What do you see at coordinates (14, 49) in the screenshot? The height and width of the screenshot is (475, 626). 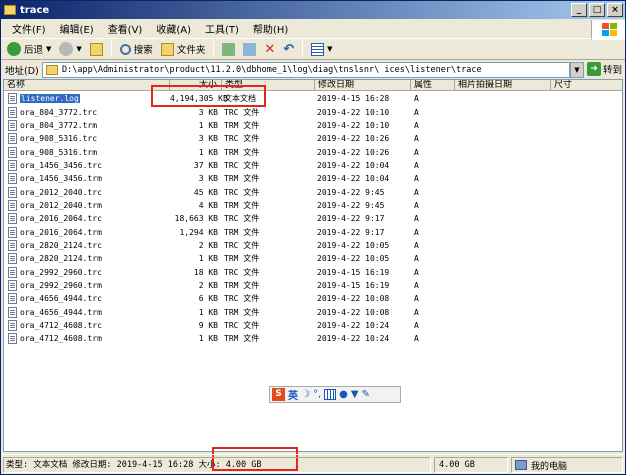 I see `back-arrow-icon` at bounding box center [14, 49].